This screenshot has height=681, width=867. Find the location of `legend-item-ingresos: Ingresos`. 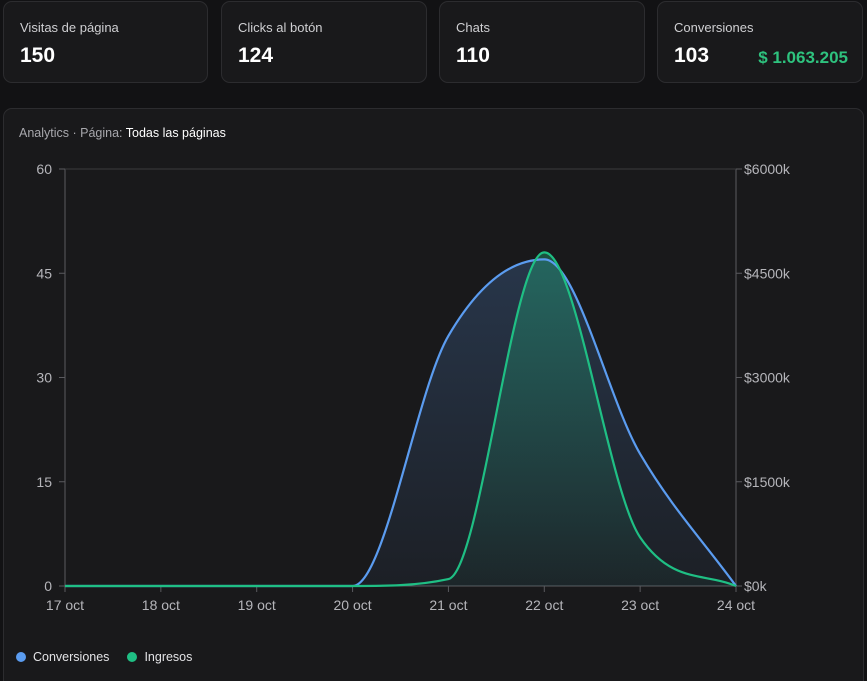

legend-item-ingresos: Ingresos is located at coordinates (159, 657).